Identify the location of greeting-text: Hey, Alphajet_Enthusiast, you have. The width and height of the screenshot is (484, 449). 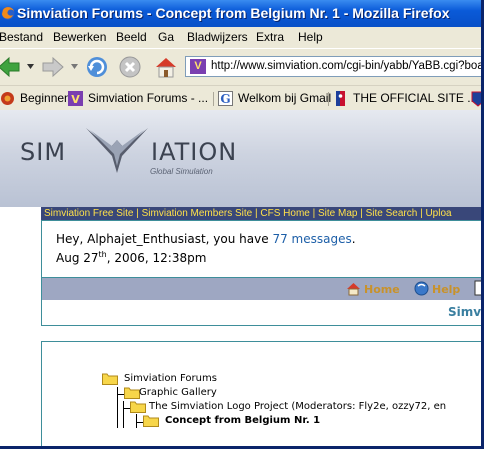
(164, 239).